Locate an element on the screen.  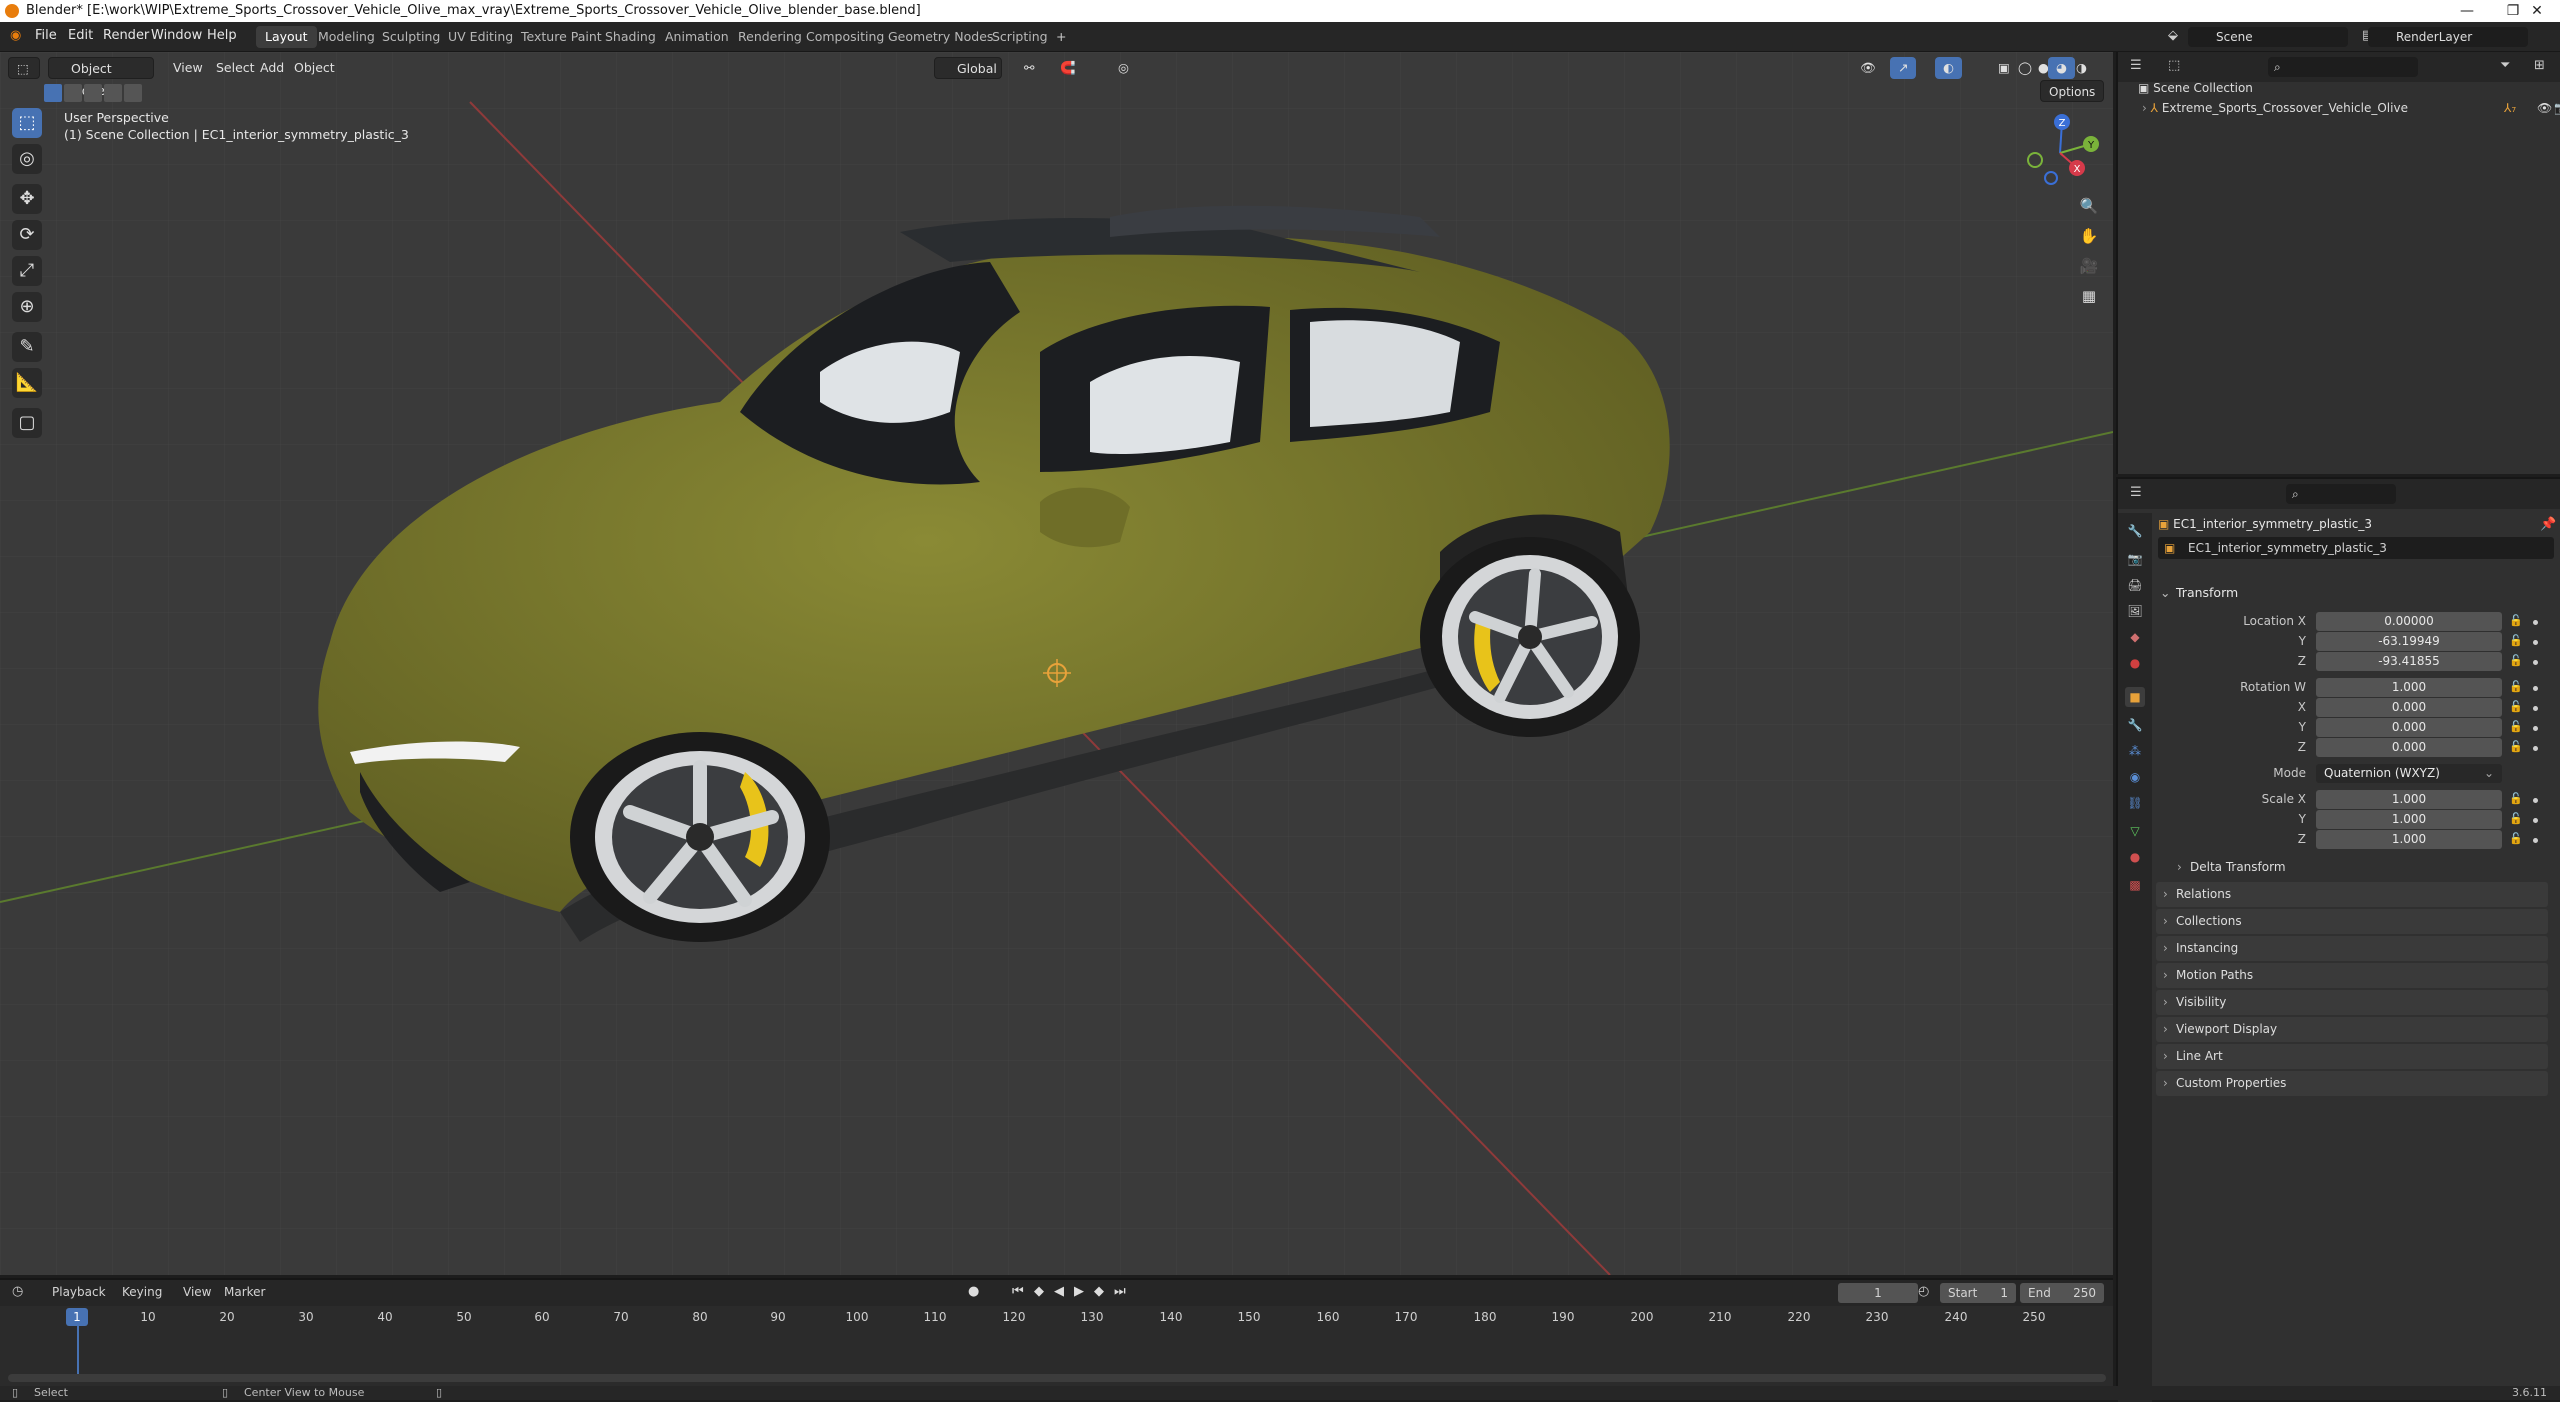
add-cube-tool: ▢ is located at coordinates (27, 423).